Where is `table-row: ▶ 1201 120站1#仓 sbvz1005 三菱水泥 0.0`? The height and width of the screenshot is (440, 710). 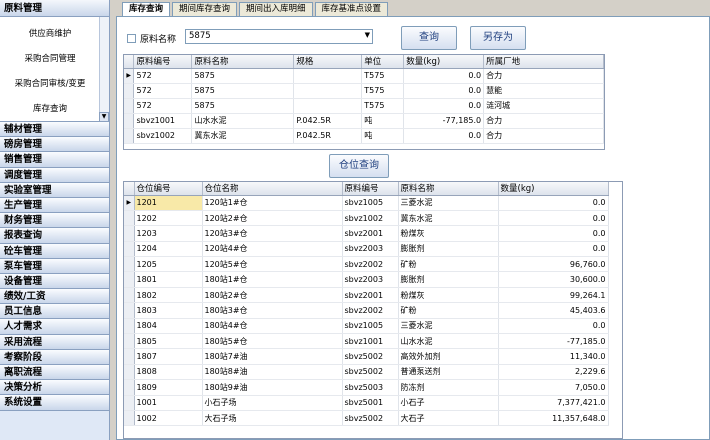 table-row: ▶ 1201 120站1#仓 sbvz1005 三菱水泥 0.0 is located at coordinates (366, 203).